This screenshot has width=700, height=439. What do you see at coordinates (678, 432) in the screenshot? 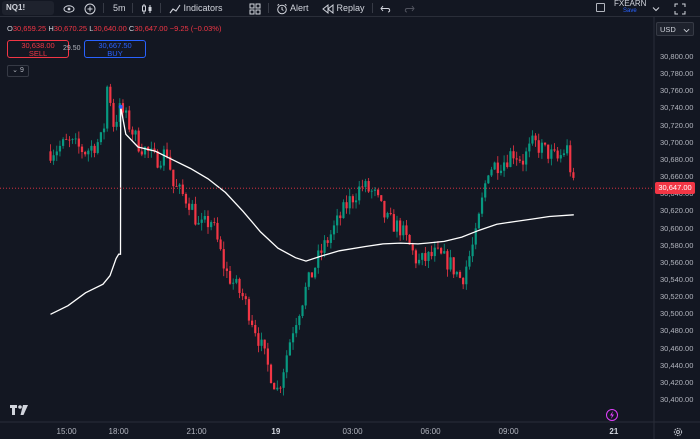
I see `gear-icon` at bounding box center [678, 432].